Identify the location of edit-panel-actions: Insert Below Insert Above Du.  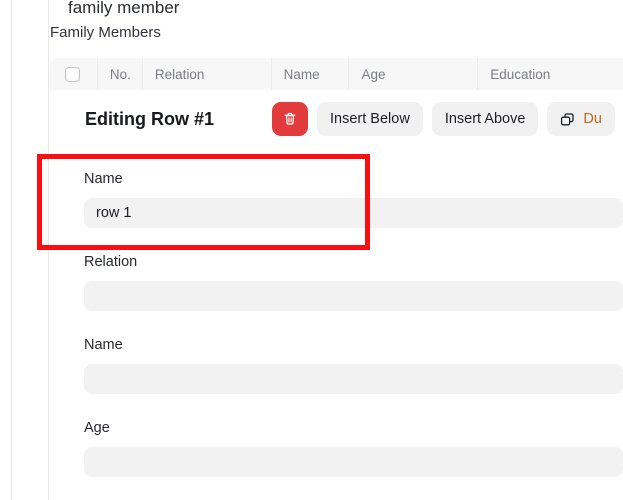
(443, 119).